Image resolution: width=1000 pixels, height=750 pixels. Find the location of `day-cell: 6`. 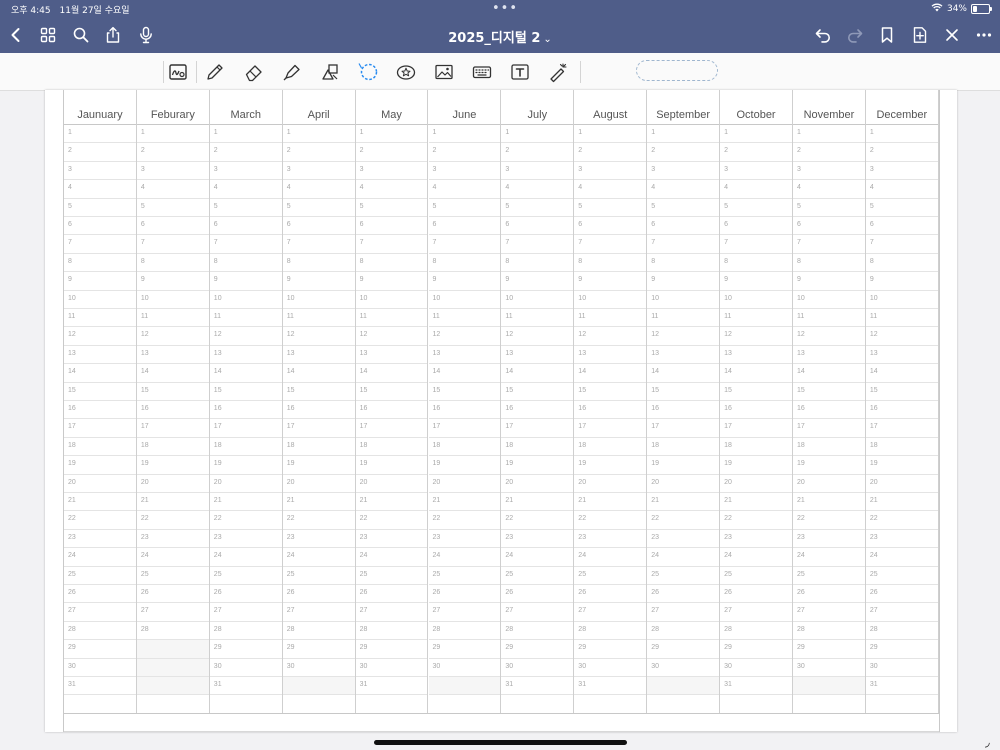

day-cell: 6 is located at coordinates (683, 226).